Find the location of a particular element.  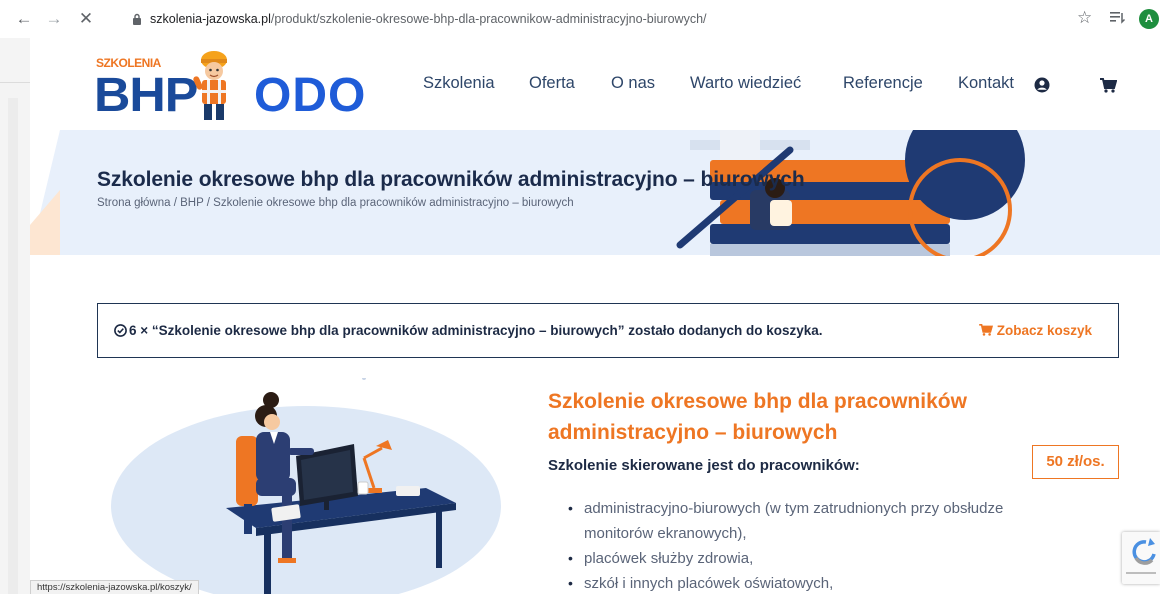

view-cart-label: Zobacz koszyk is located at coordinates (1044, 330).